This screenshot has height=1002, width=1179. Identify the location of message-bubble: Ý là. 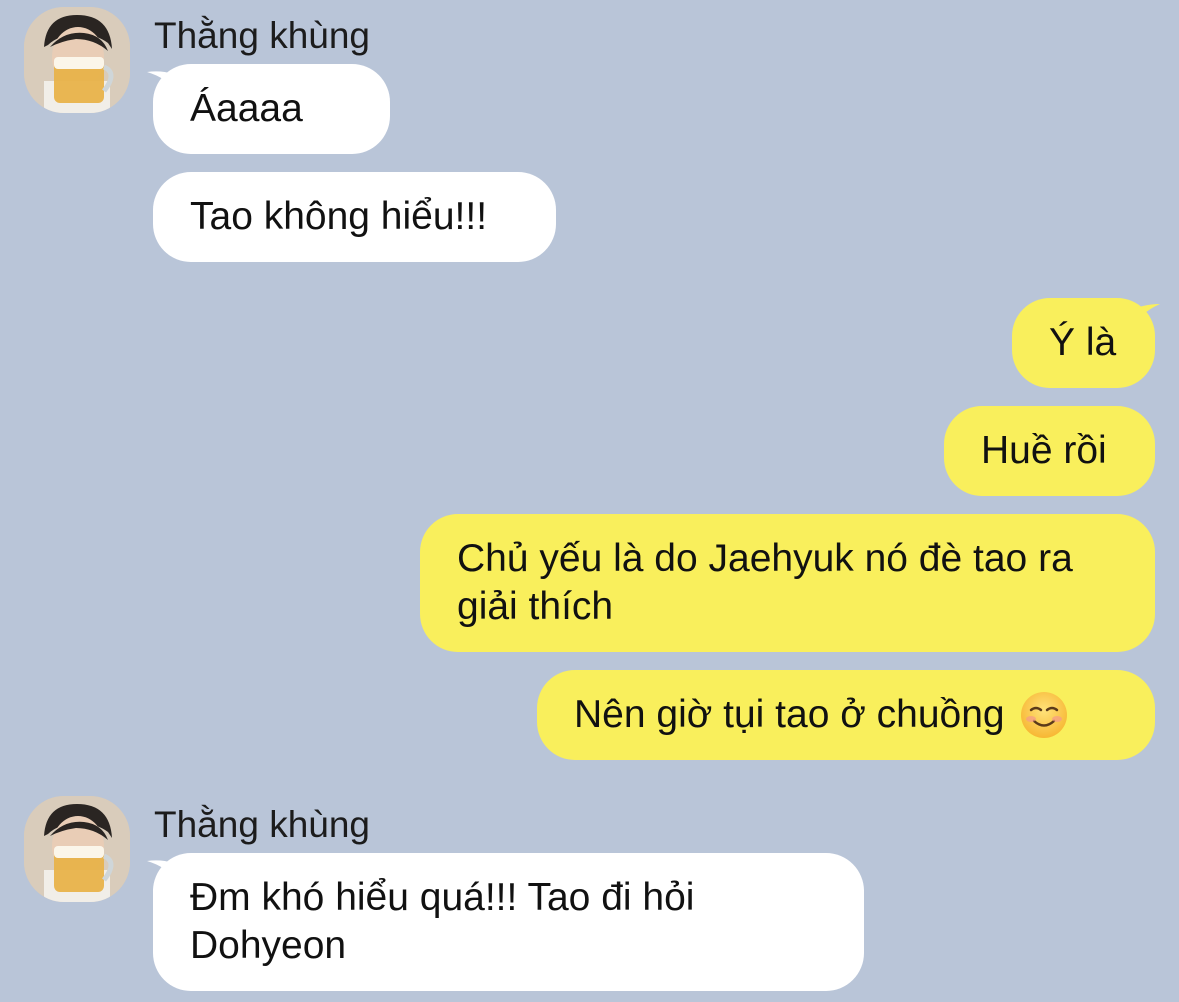
(1083, 343).